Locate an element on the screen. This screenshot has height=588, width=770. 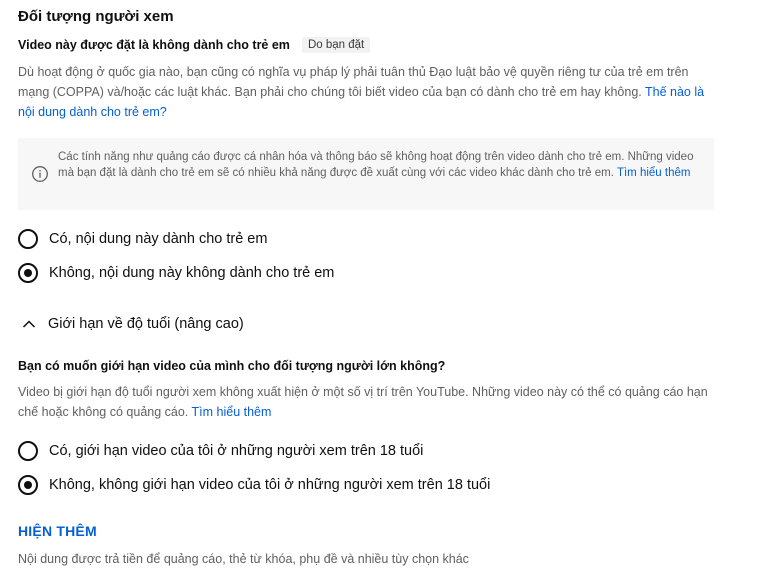
age-restriction-toggle: Giới hạn về độ tuổi (nâng cao) is located at coordinates (133, 324).